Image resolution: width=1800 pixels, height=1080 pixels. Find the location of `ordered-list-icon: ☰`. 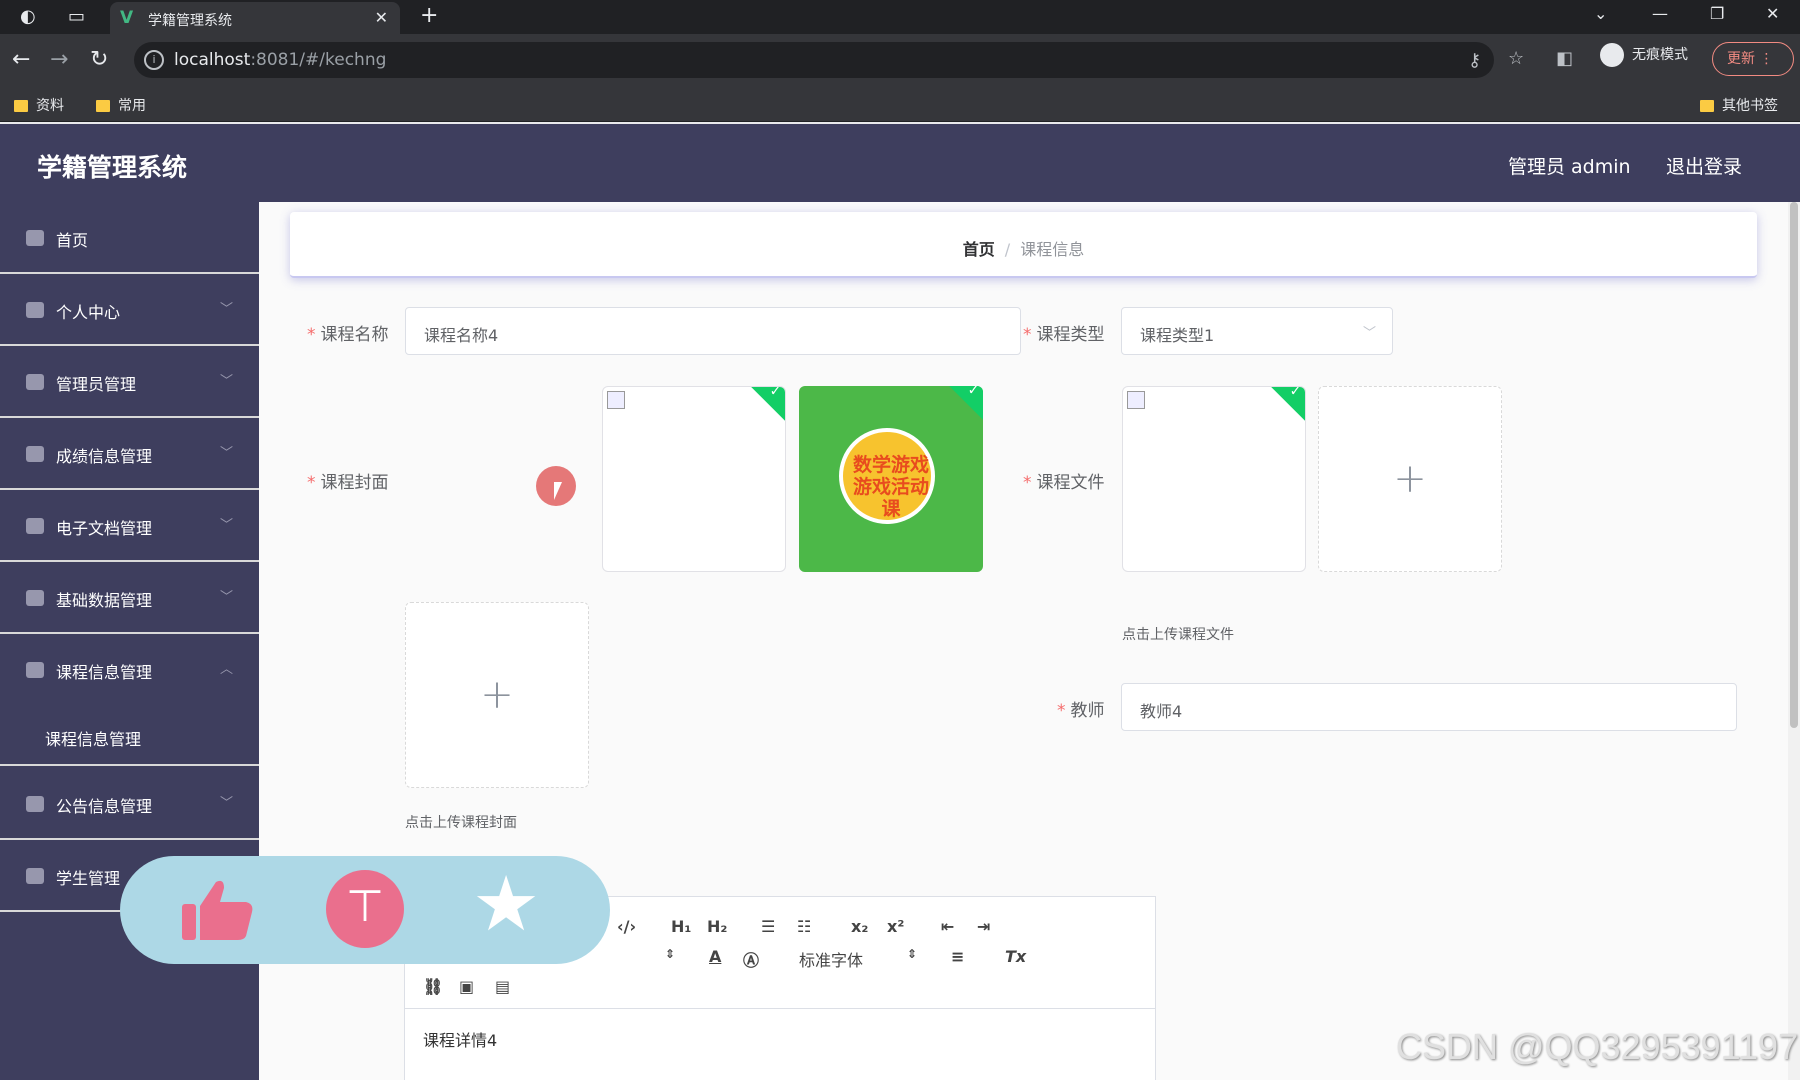

ordered-list-icon: ☰ is located at coordinates (768, 926).